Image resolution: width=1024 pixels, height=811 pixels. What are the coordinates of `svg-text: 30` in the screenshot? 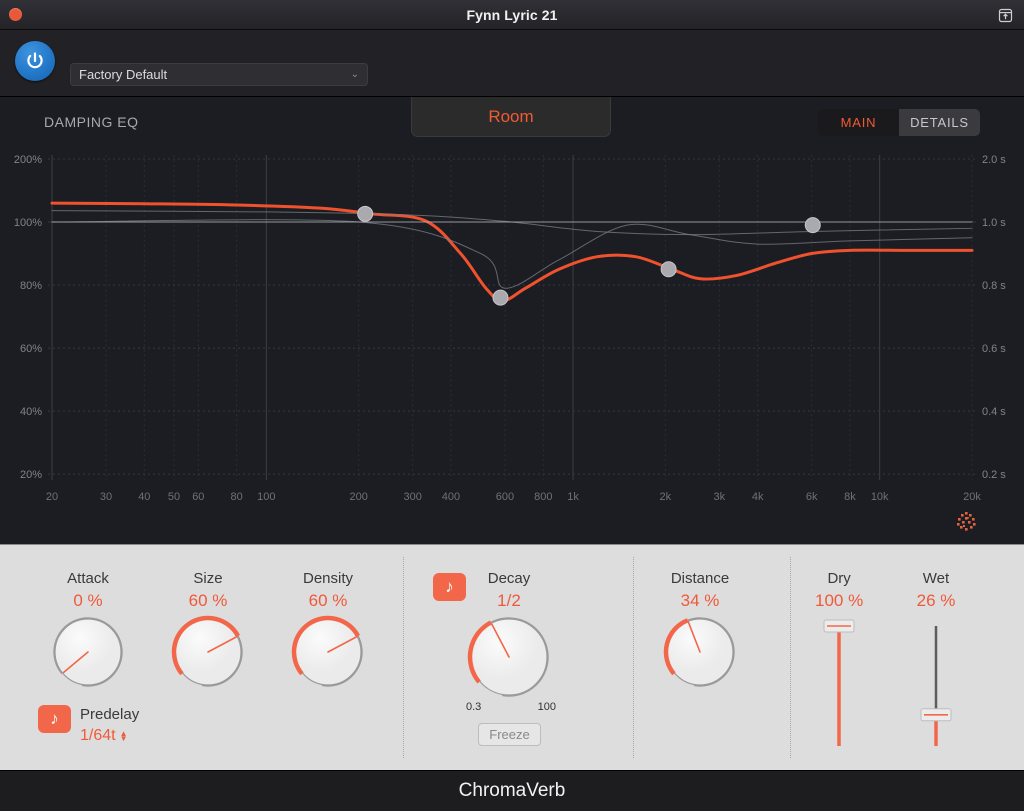 It's located at (106, 497).